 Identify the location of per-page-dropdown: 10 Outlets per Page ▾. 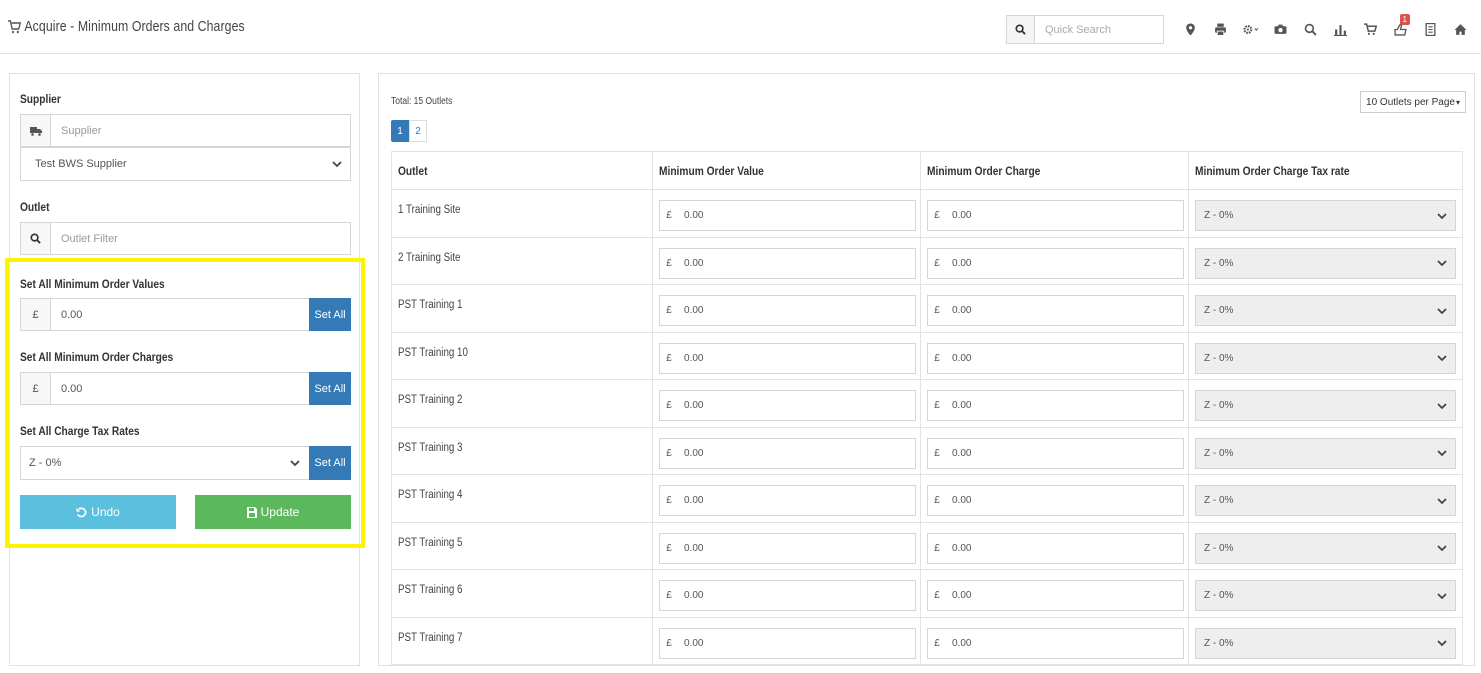
(1413, 102).